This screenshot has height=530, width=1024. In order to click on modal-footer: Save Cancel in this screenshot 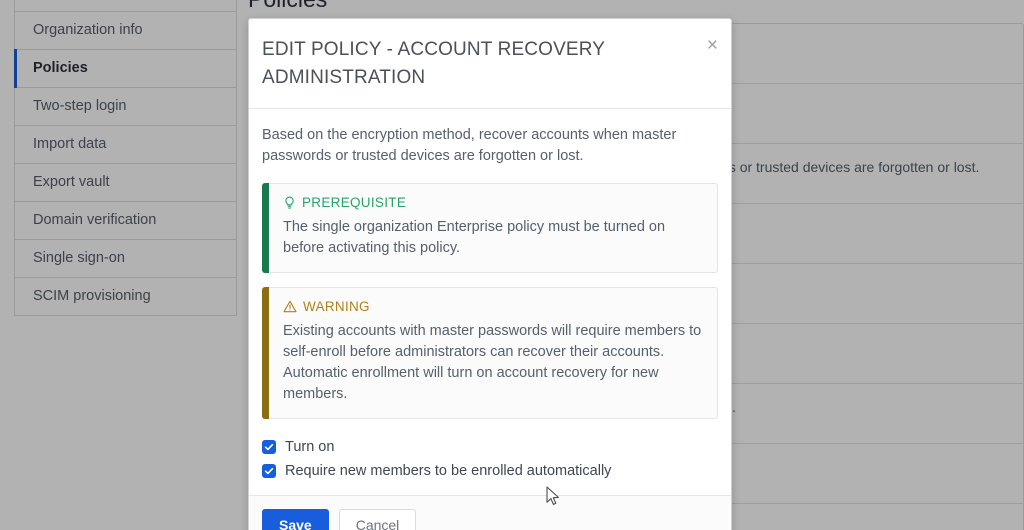, I will do `click(490, 512)`.